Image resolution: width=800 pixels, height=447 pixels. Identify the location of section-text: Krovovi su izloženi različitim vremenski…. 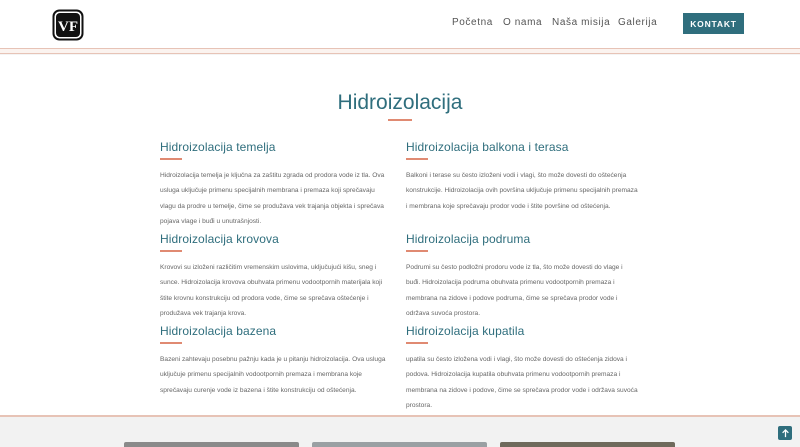
(271, 290).